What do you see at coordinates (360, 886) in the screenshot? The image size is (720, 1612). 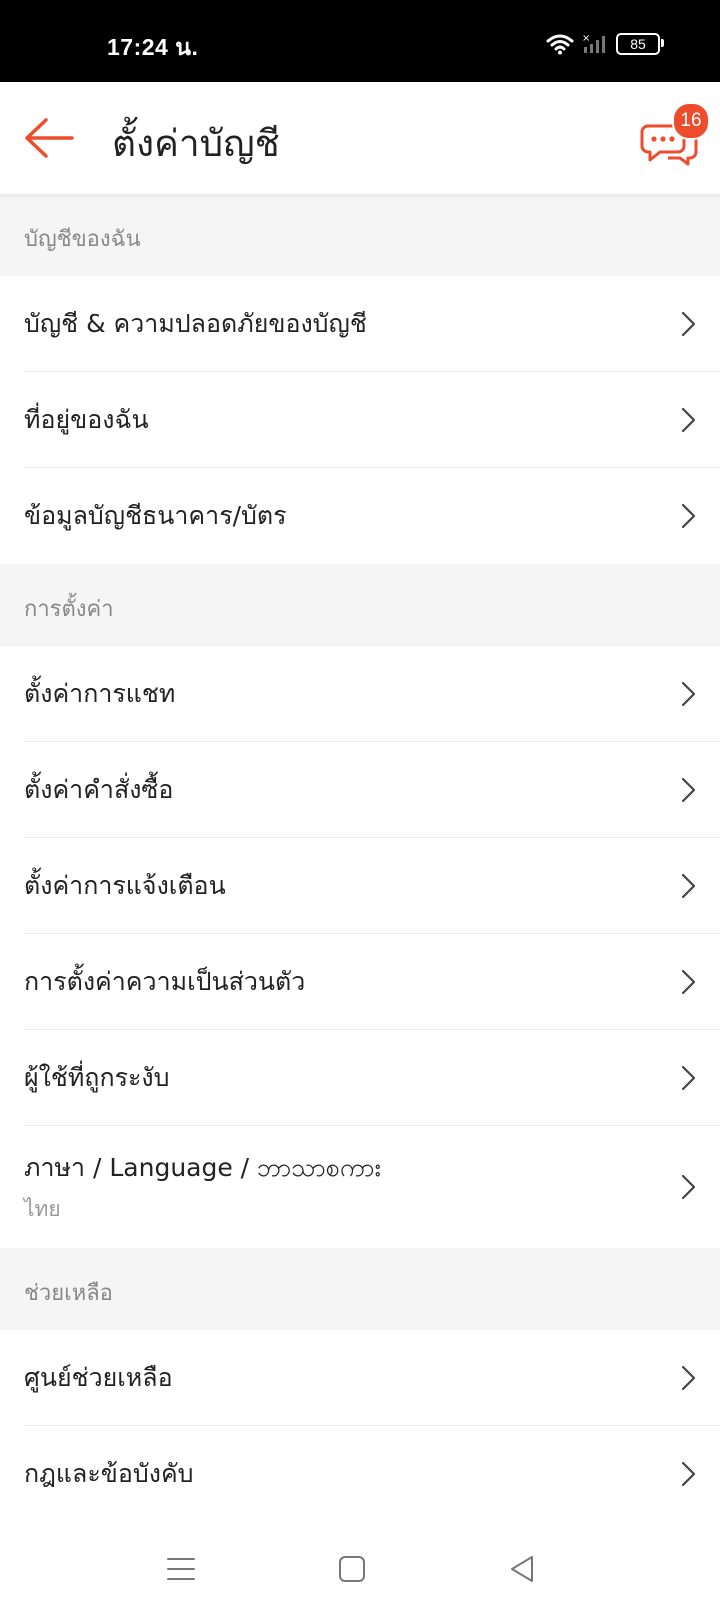 I see `settings-item-notifications: ตั้งค่าการแจ้งเตือน` at bounding box center [360, 886].